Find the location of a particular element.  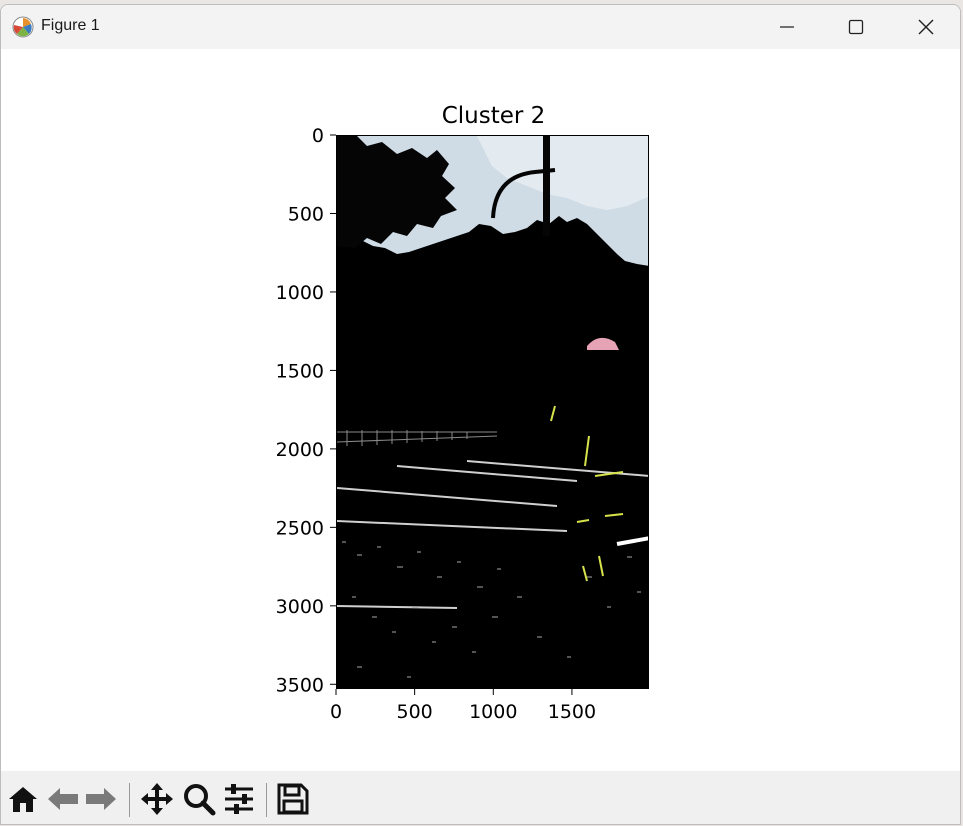

floppy-disk-icon is located at coordinates (293, 799).